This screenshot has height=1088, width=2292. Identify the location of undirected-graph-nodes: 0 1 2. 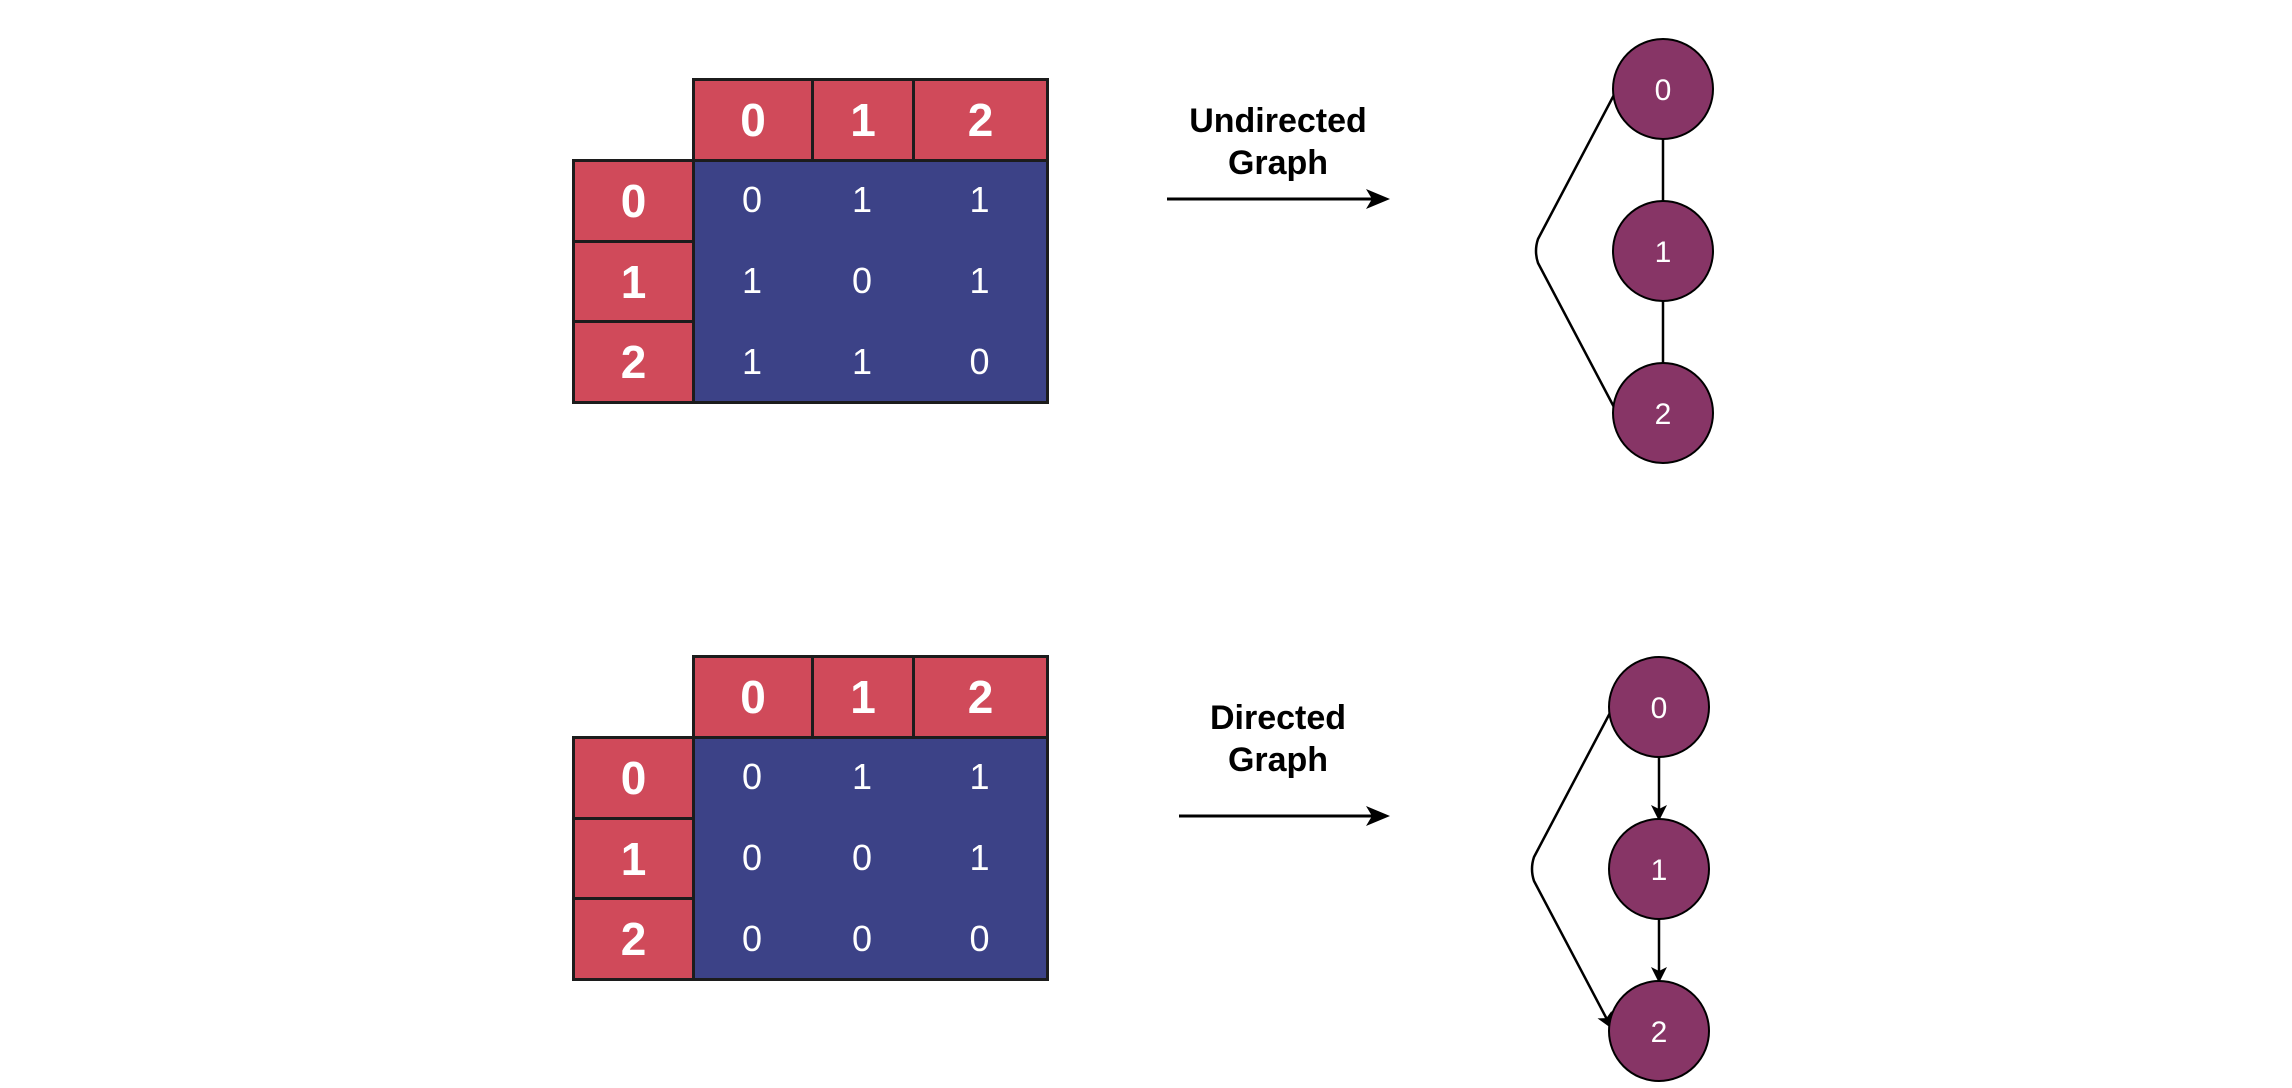
(1663, 251).